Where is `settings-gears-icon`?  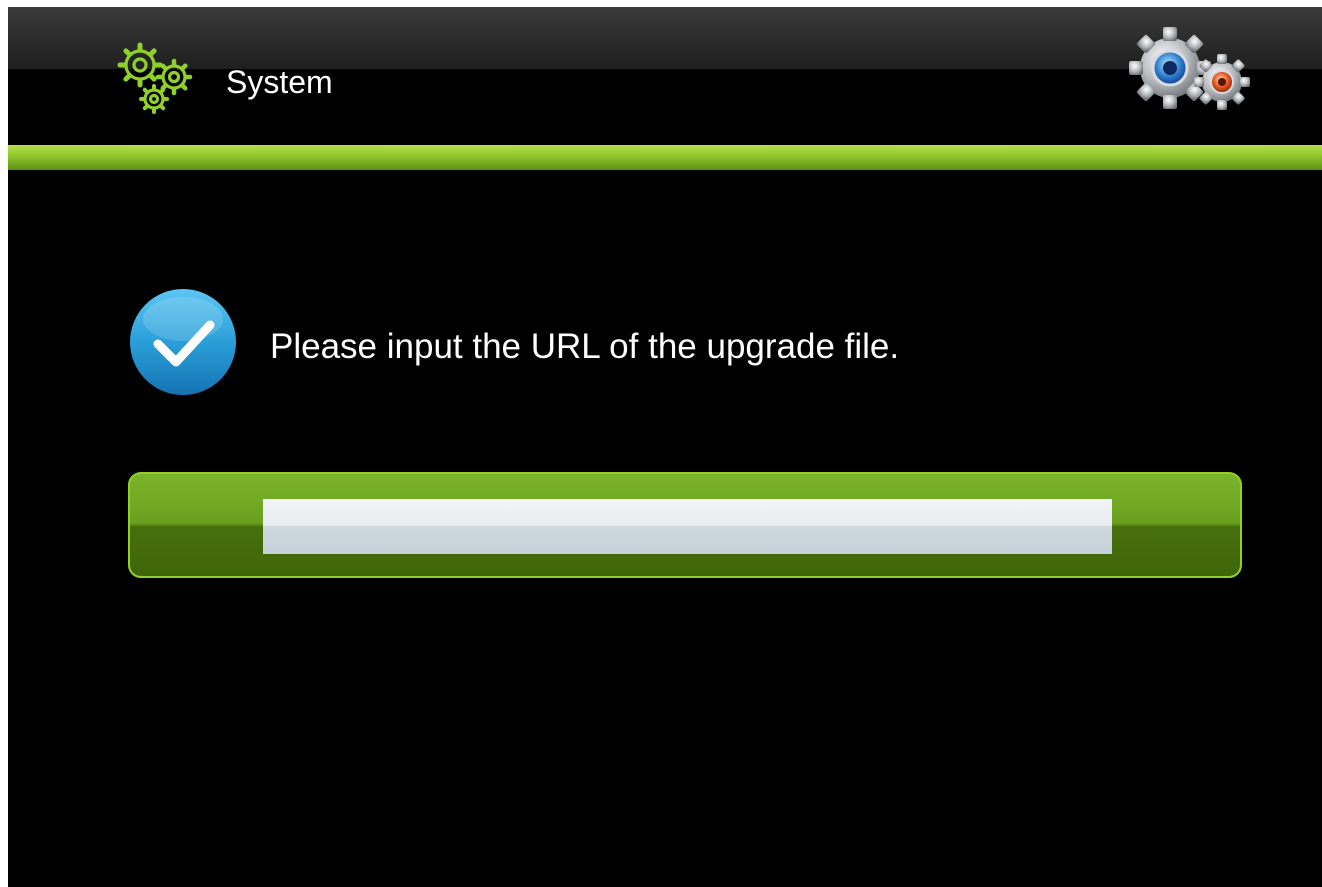 settings-gears-icon is located at coordinates (1189, 68).